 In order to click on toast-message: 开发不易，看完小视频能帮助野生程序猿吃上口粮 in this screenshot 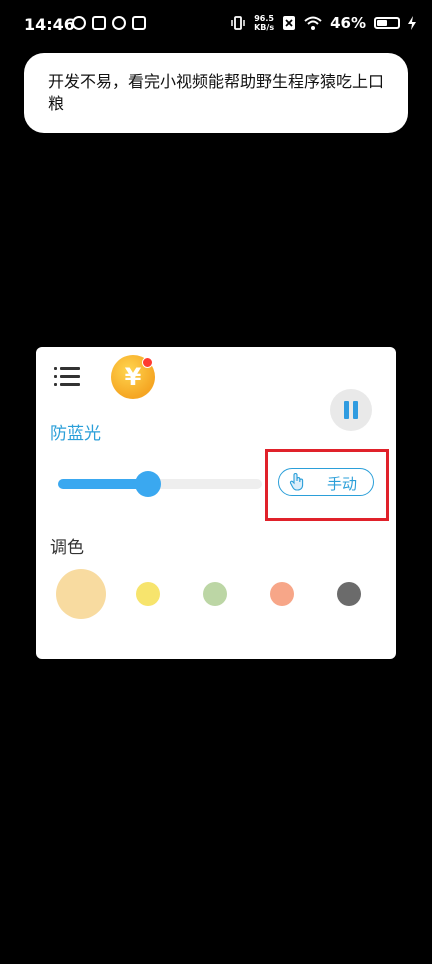, I will do `click(216, 93)`.